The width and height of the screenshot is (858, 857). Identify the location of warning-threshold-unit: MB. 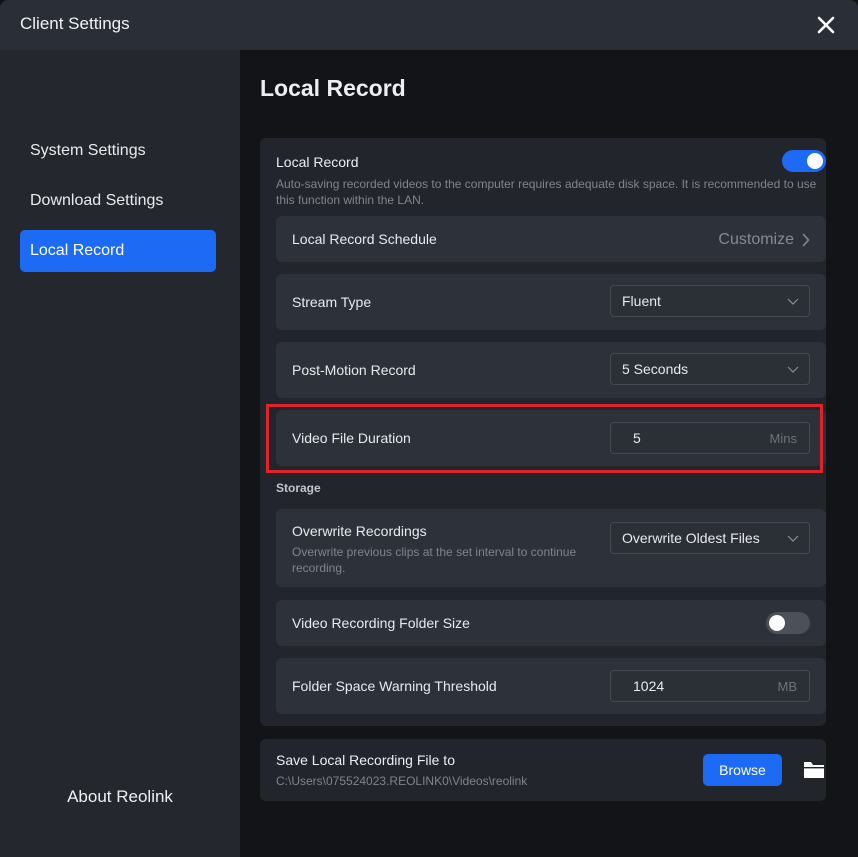
(787, 686).